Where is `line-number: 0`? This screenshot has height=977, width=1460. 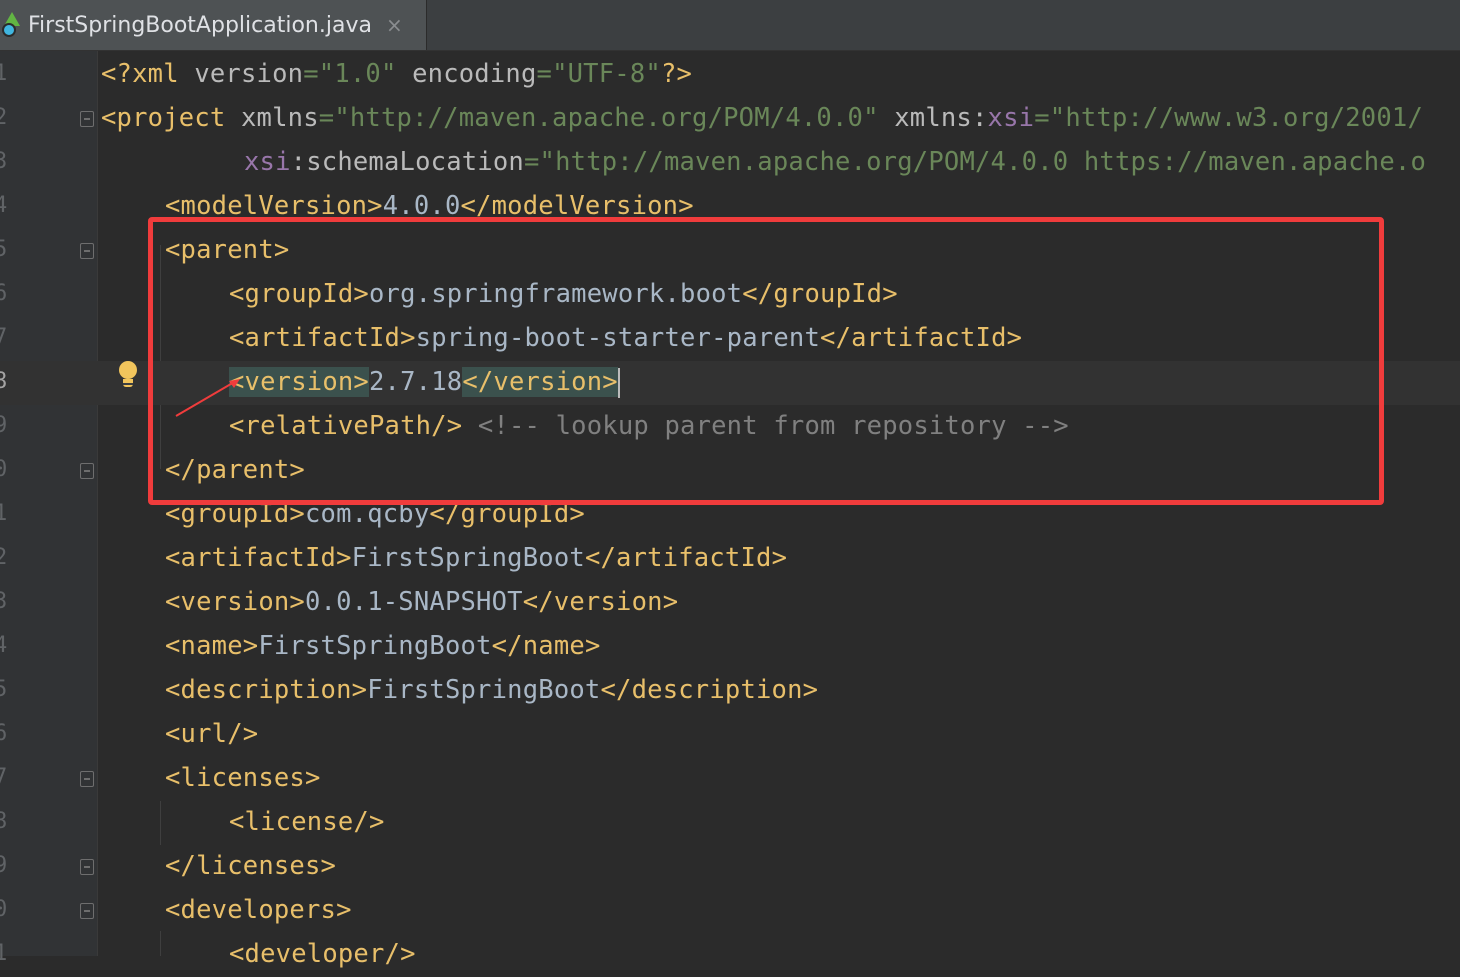
line-number: 0 is located at coordinates (4, 909).